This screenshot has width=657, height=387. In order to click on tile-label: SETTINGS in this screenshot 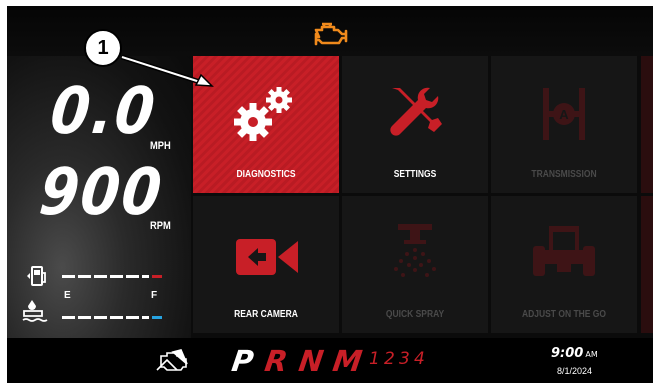, I will do `click(415, 174)`.